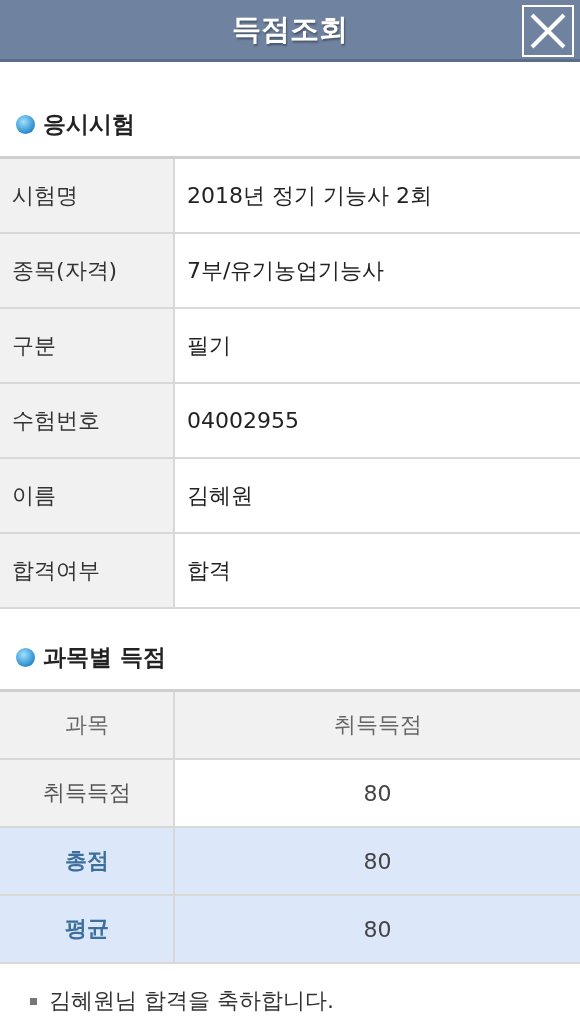 This screenshot has height=1034, width=580. What do you see at coordinates (87, 570) in the screenshot?
I see `row-label: 합격여부` at bounding box center [87, 570].